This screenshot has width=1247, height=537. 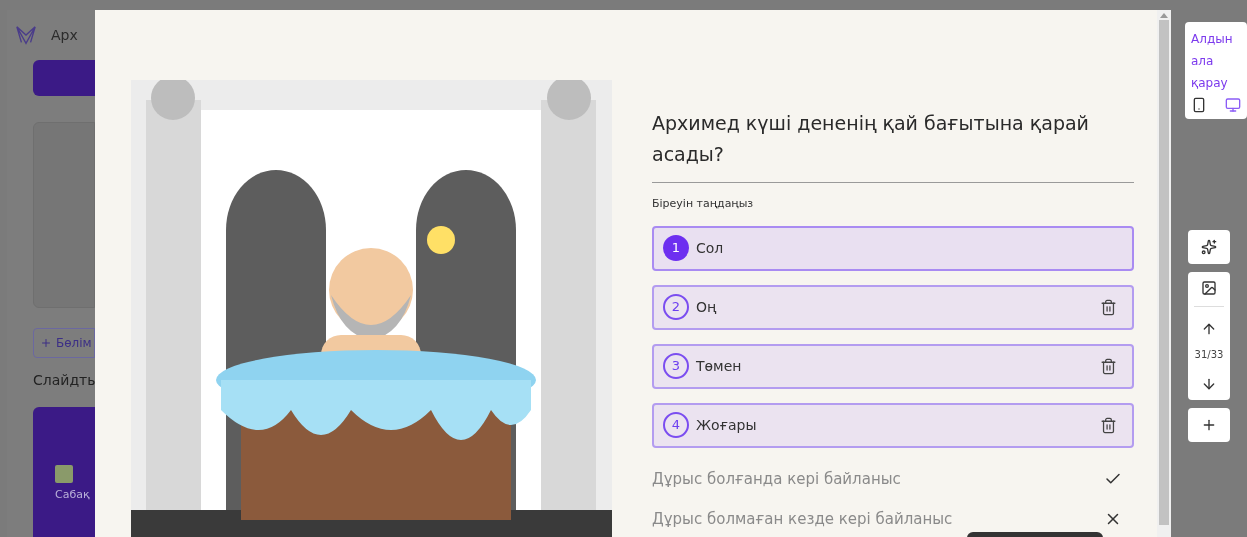 What do you see at coordinates (676, 366) in the screenshot?
I see `option-number: 3` at bounding box center [676, 366].